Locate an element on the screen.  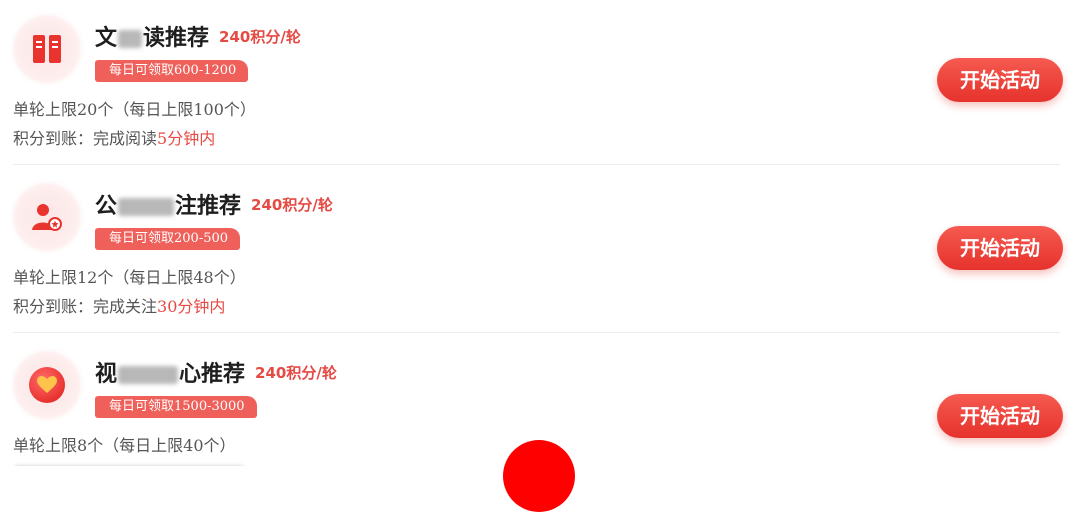
points-arrival-text: 积分到账：完成阅读5分钟内 is located at coordinates (114, 137).